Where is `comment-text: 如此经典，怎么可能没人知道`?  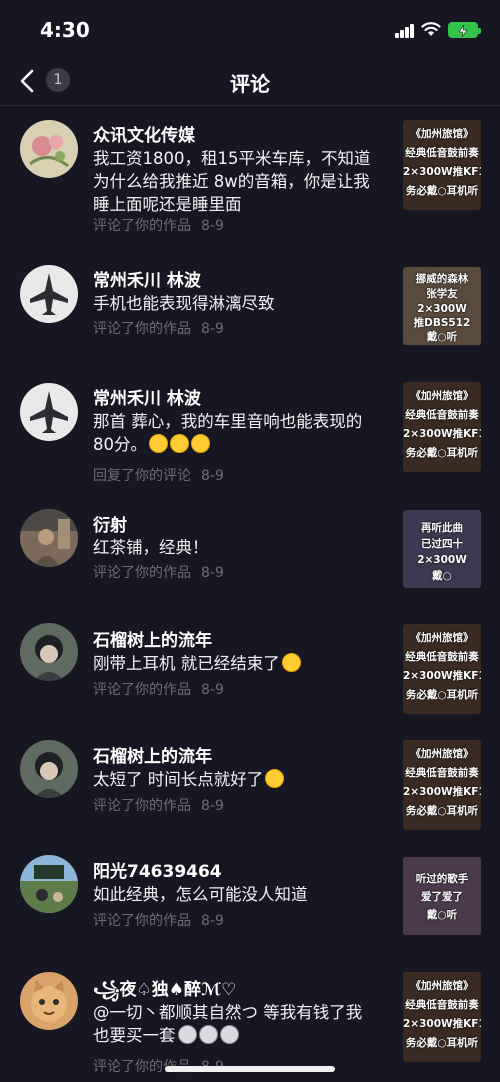
comment-text: 如此经典，怎么可能没人知道 is located at coordinates (200, 894).